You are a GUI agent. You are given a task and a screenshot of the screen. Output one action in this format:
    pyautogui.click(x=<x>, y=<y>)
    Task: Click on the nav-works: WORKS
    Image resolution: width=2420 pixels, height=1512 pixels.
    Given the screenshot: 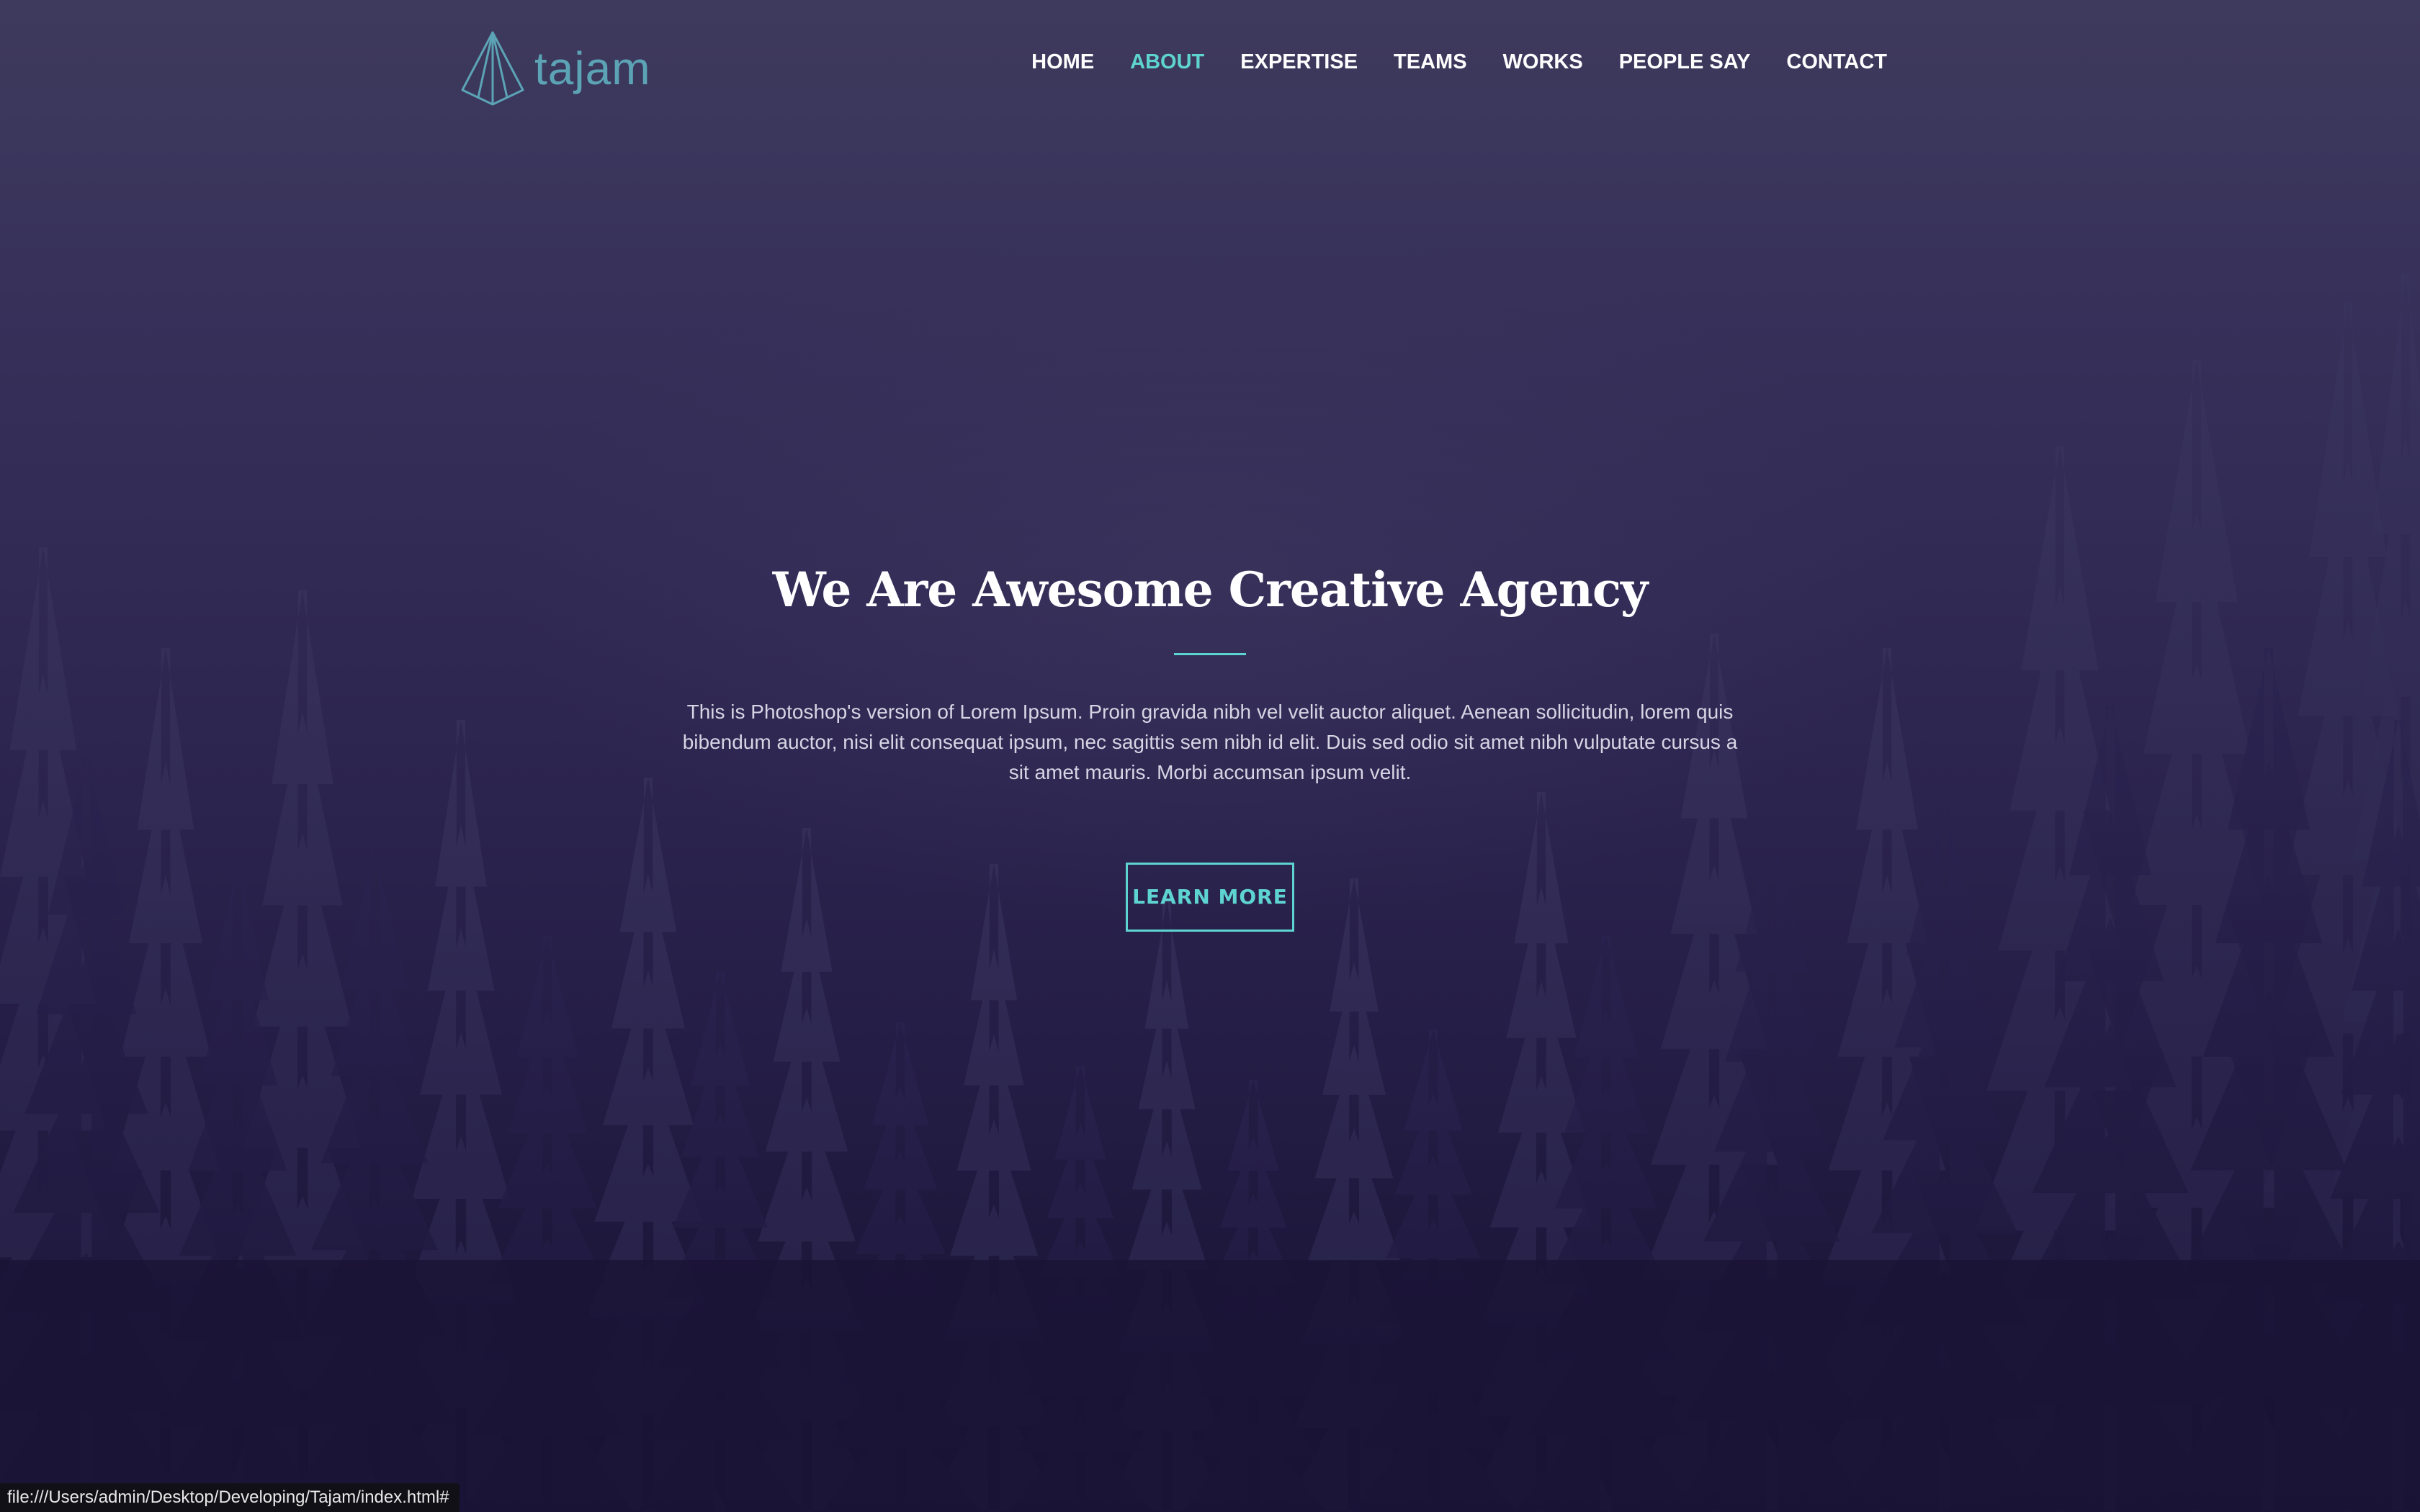 What is the action you would take?
    pyautogui.click(x=1543, y=62)
    